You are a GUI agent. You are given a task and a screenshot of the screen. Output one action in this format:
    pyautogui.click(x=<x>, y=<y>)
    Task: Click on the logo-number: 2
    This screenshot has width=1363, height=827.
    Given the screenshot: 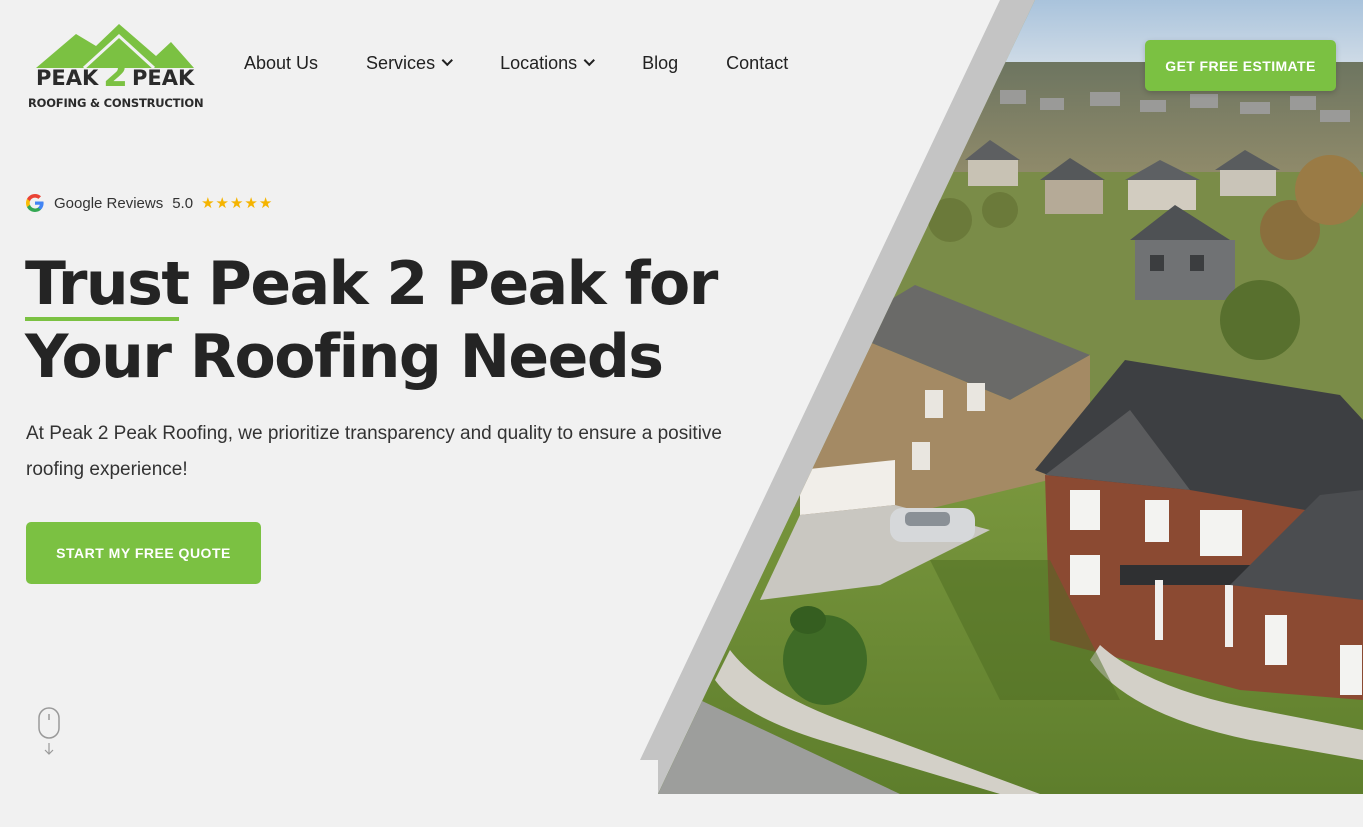 What is the action you would take?
    pyautogui.click(x=116, y=74)
    